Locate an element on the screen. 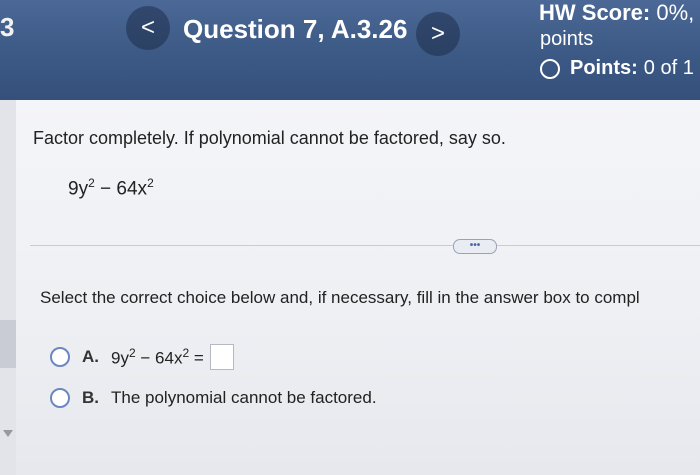 Image resolution: width=700 pixels, height=475 pixels. radio-choice-a is located at coordinates (60, 357).